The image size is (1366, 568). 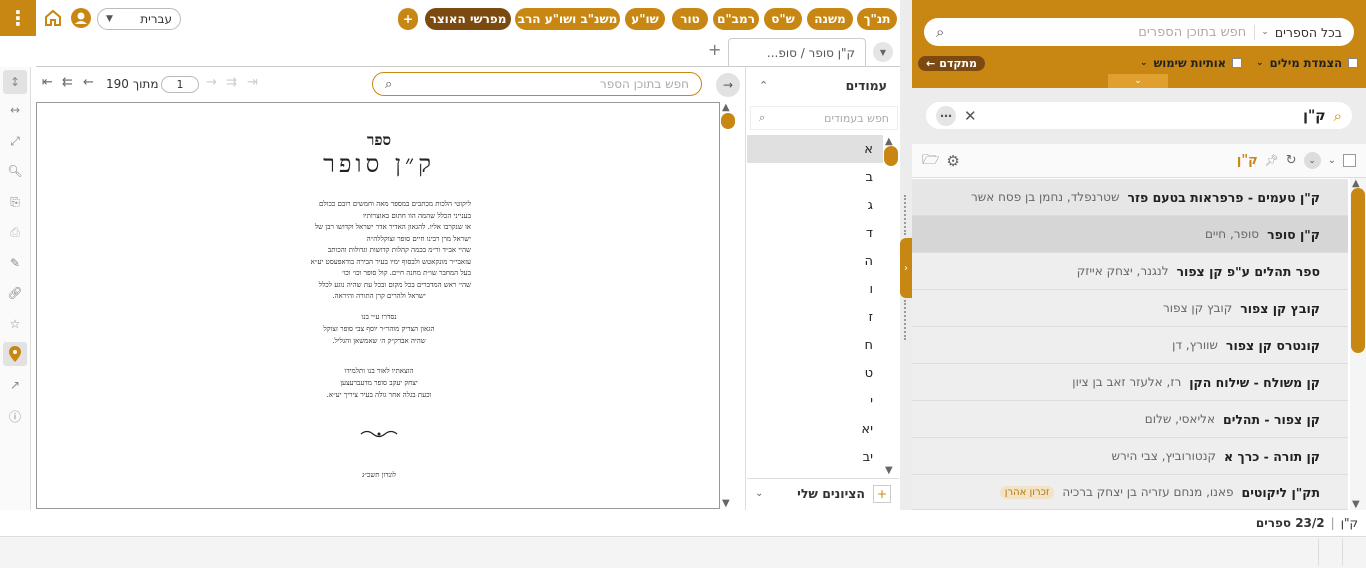 I want to click on export-page-icon: ⎘, so click(x=15, y=202).